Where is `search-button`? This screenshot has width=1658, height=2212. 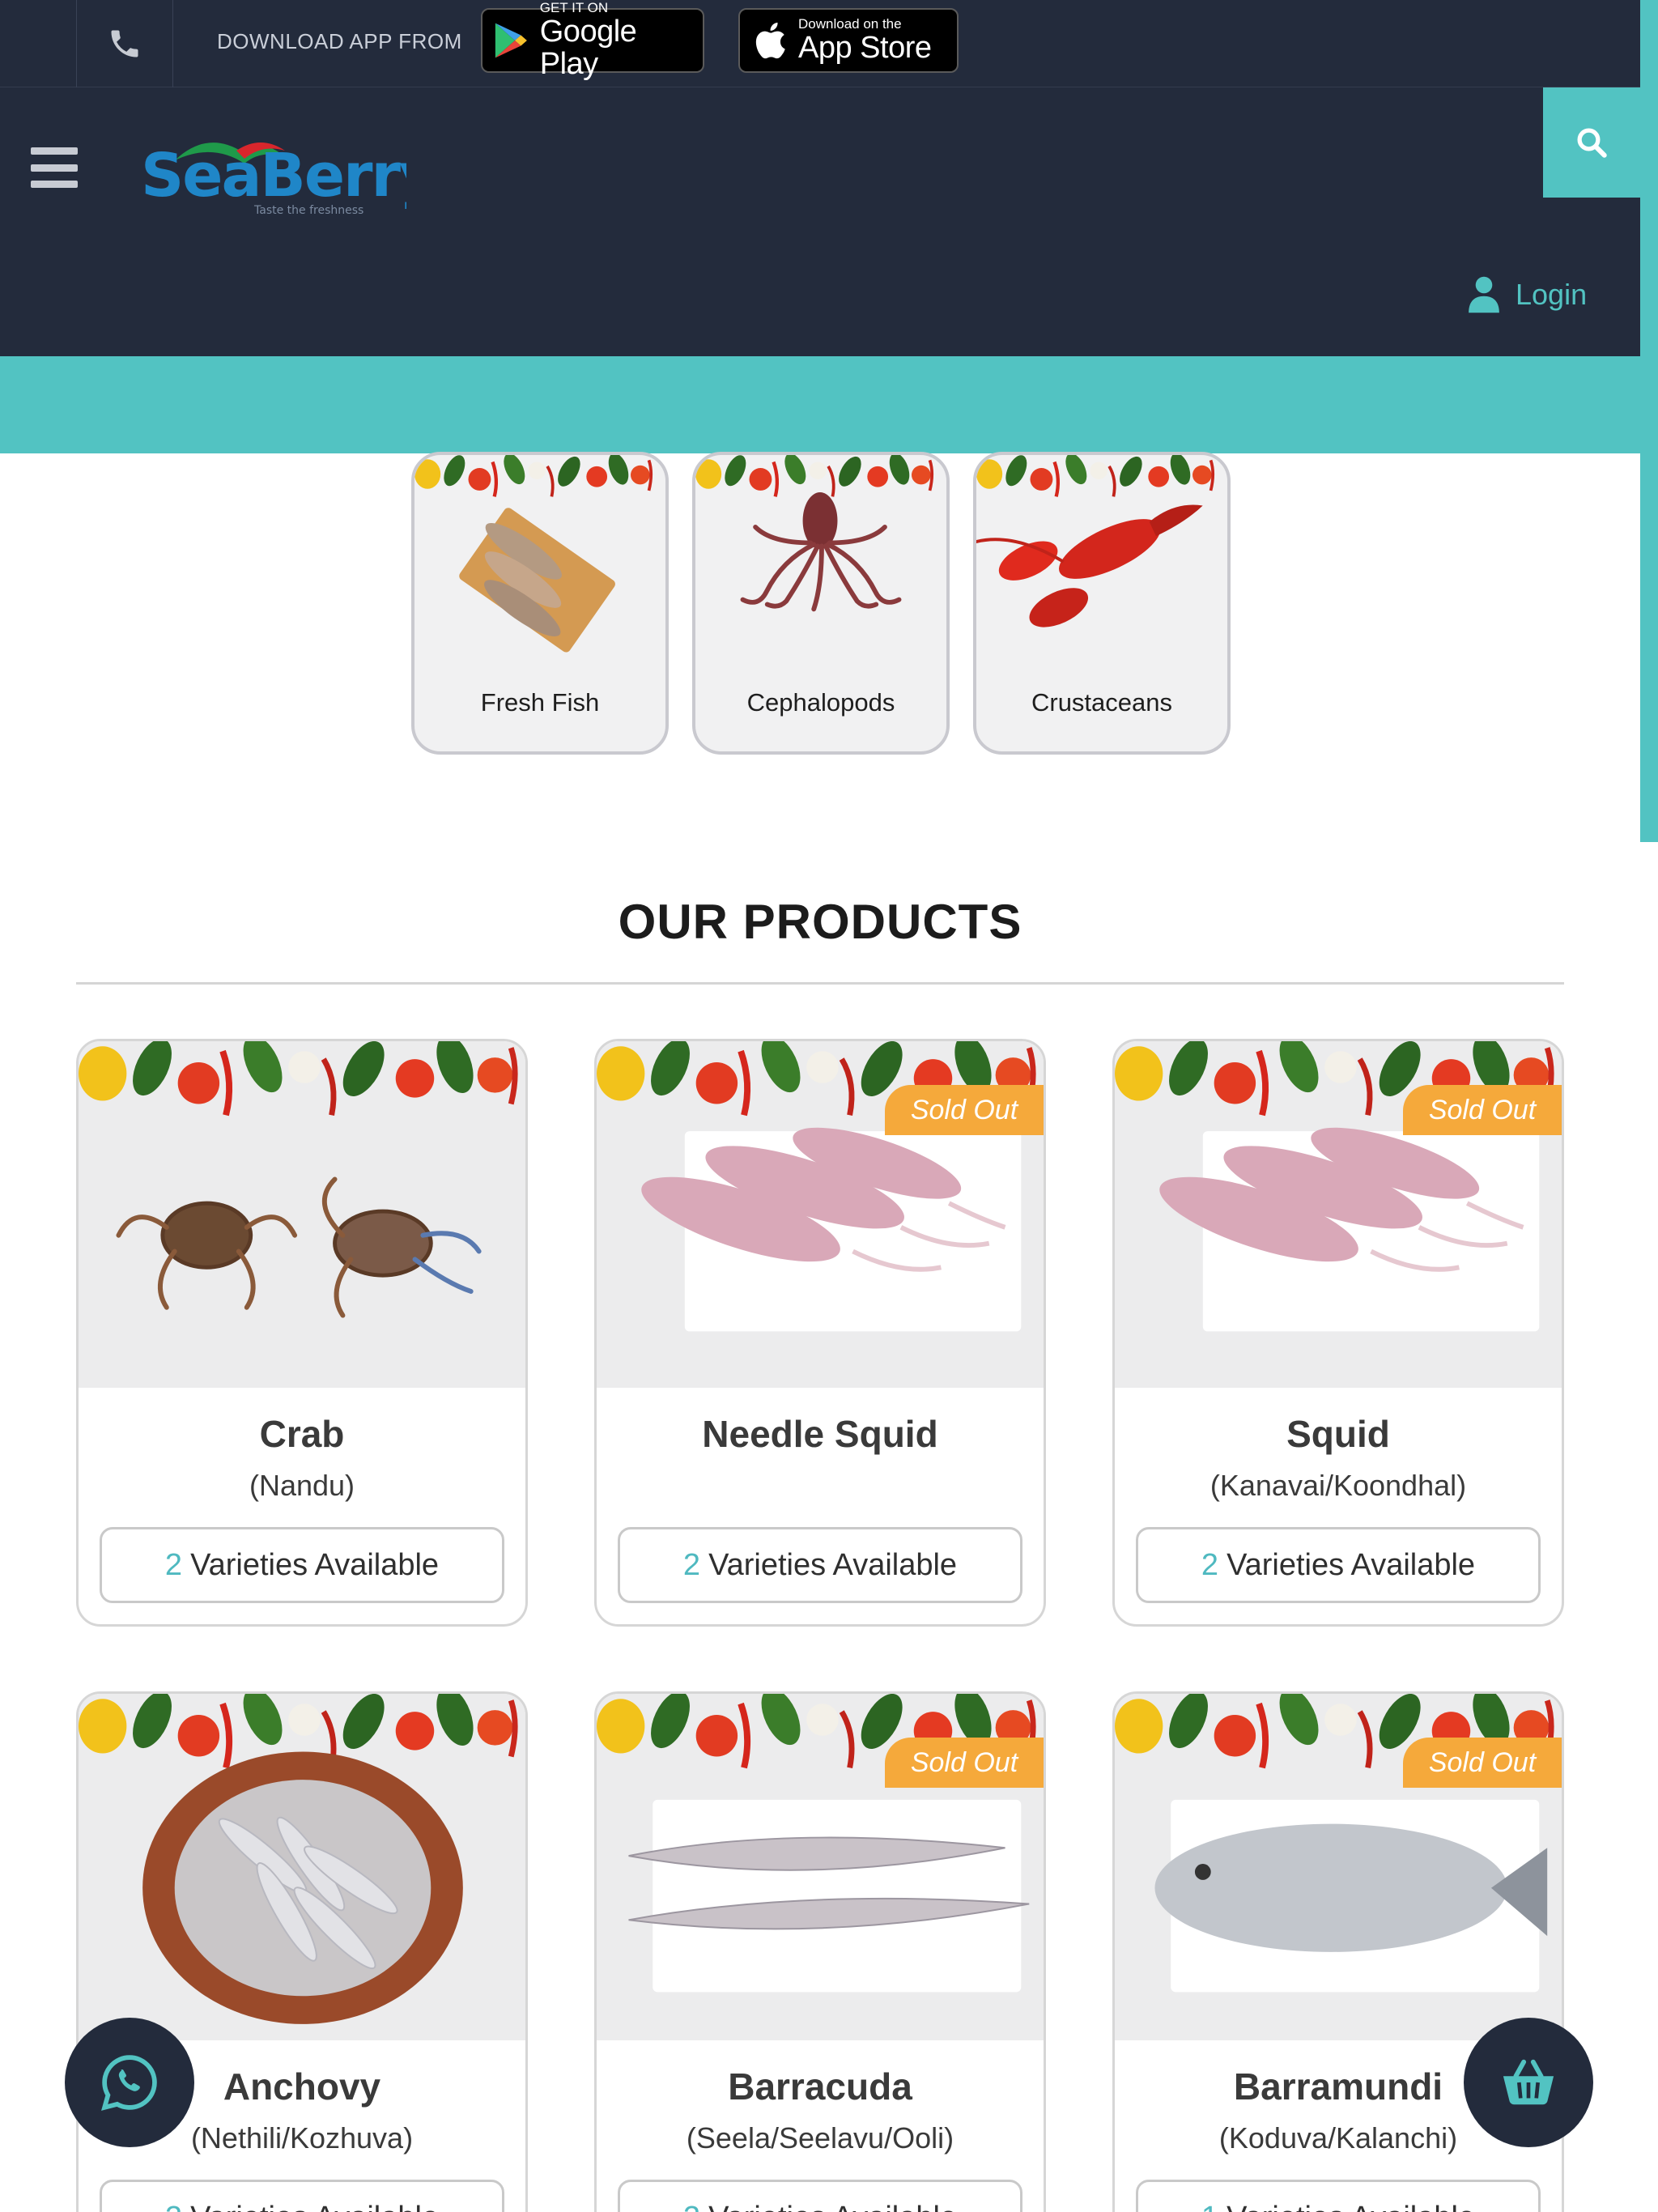
search-button is located at coordinates (1591, 142).